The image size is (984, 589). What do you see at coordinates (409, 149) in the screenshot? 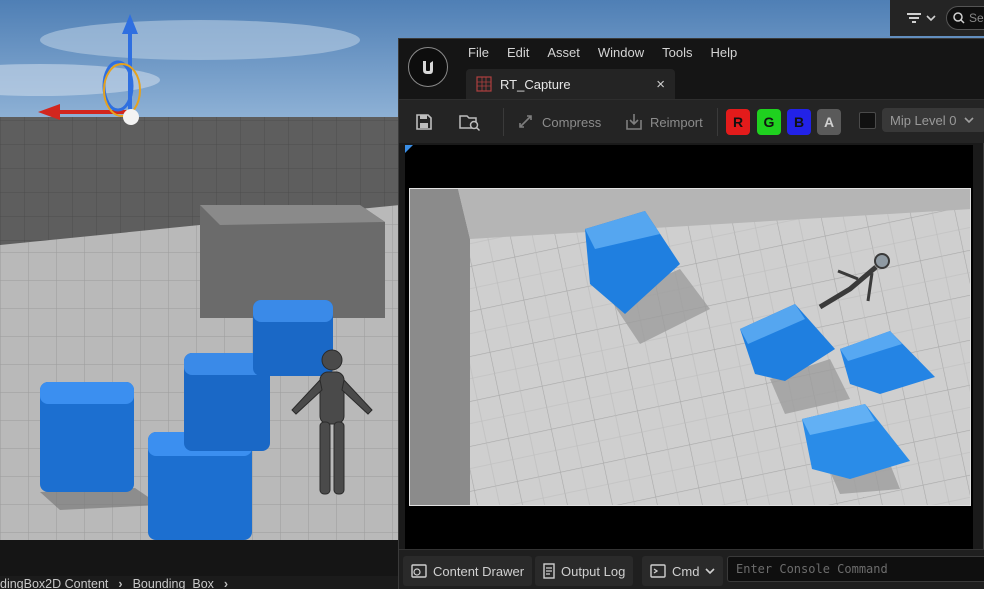
I see `viewer-corner-marker` at bounding box center [409, 149].